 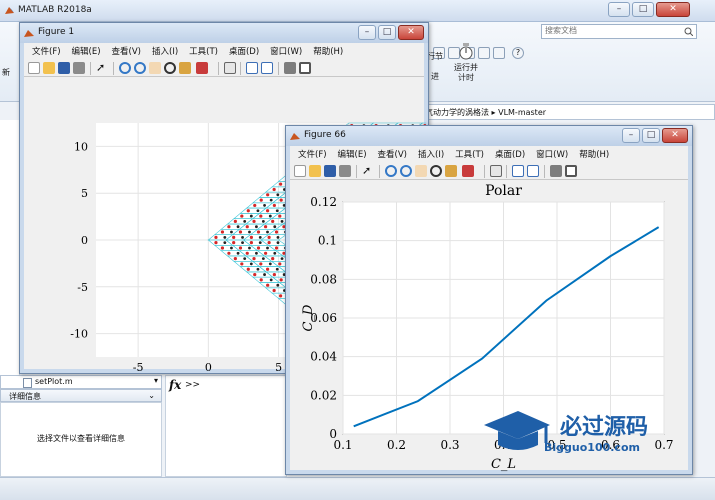 What do you see at coordinates (518, 53) in the screenshot?
I see `help-icon: ?` at bounding box center [518, 53].